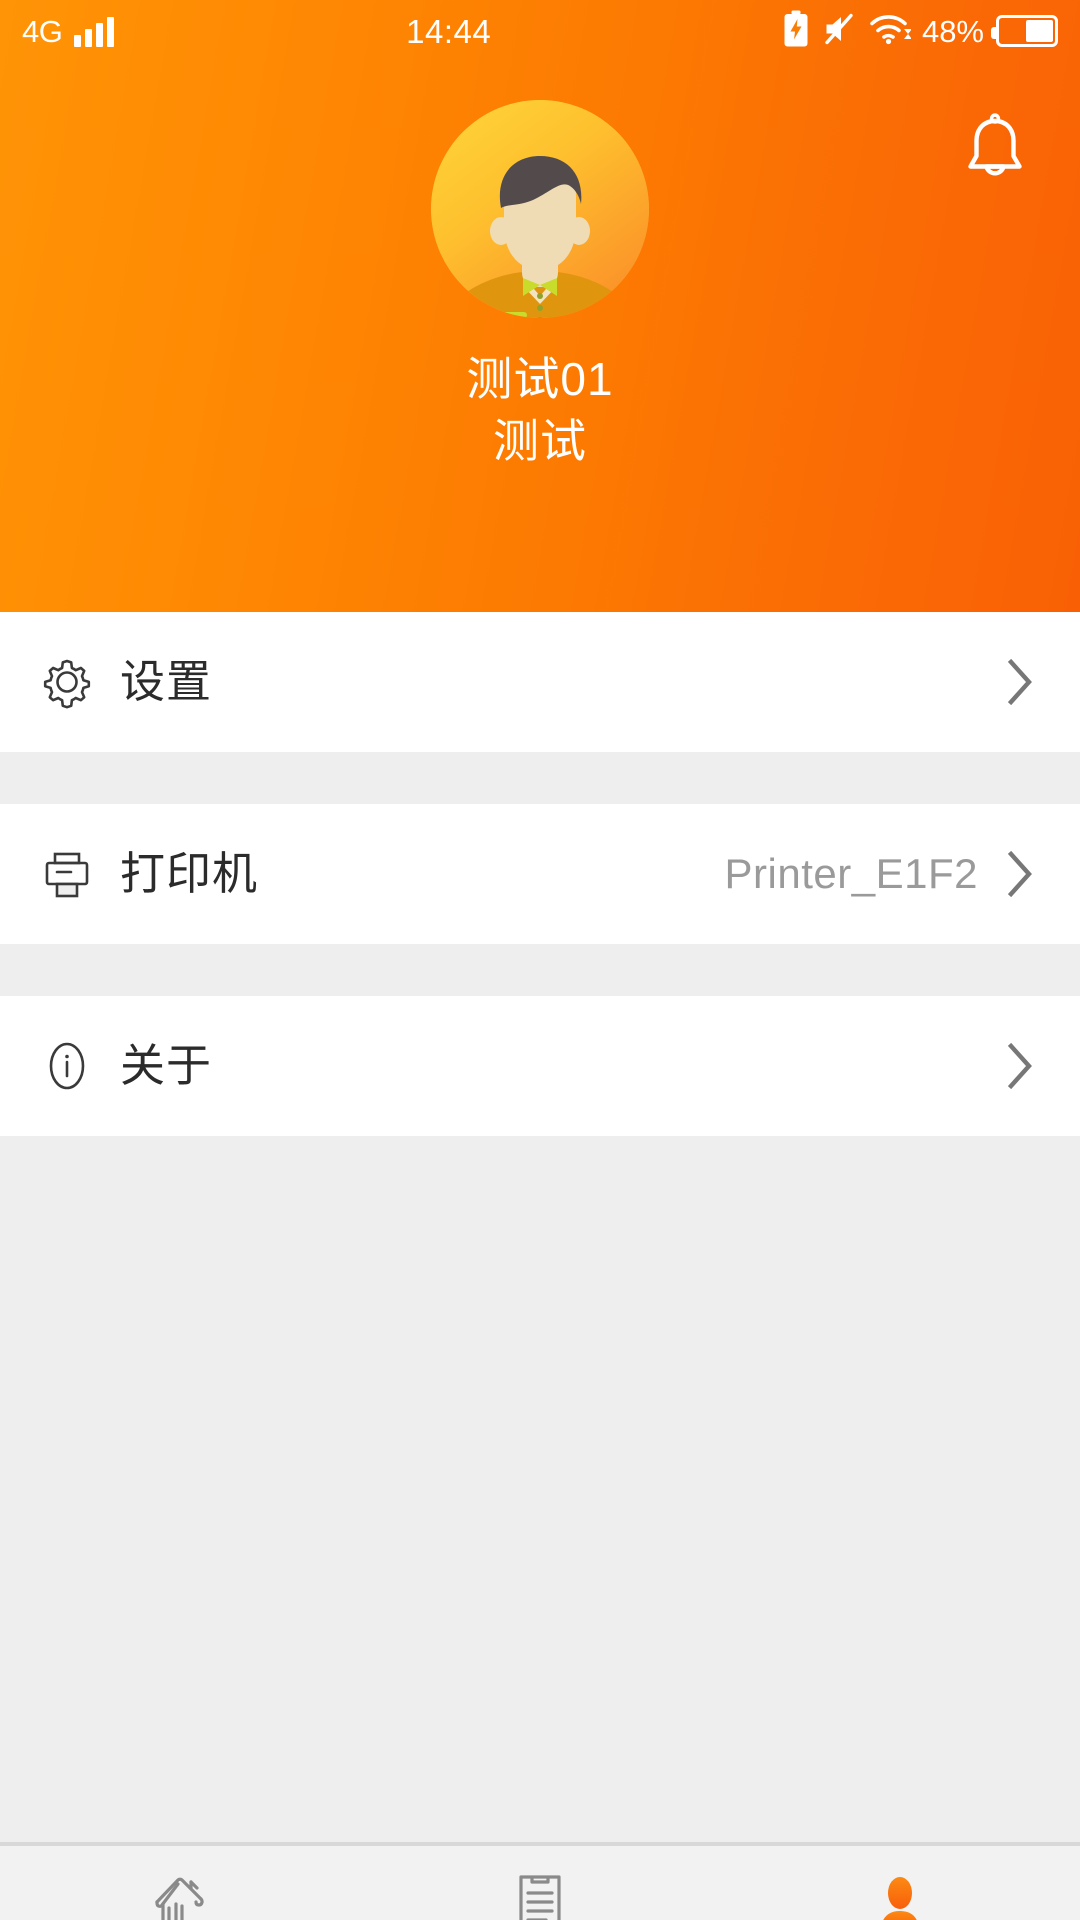 The height and width of the screenshot is (1920, 1080). I want to click on printer-icon, so click(67, 874).